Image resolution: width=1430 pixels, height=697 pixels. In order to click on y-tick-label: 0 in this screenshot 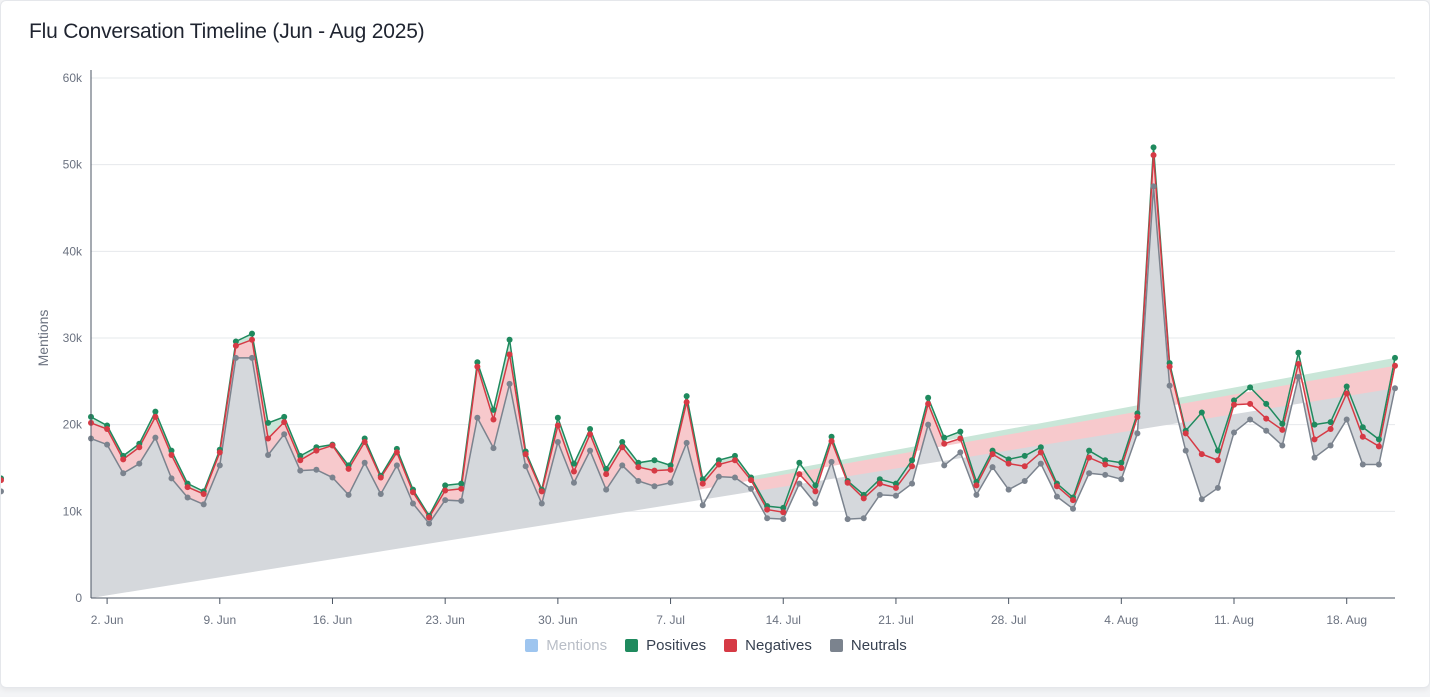, I will do `click(78, 598)`.